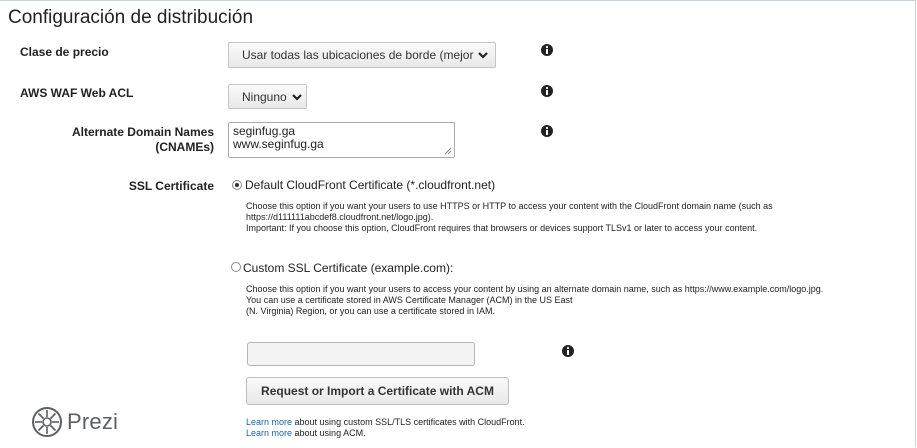 The width and height of the screenshot is (917, 448). I want to click on default-certificate-radio, so click(237, 185).